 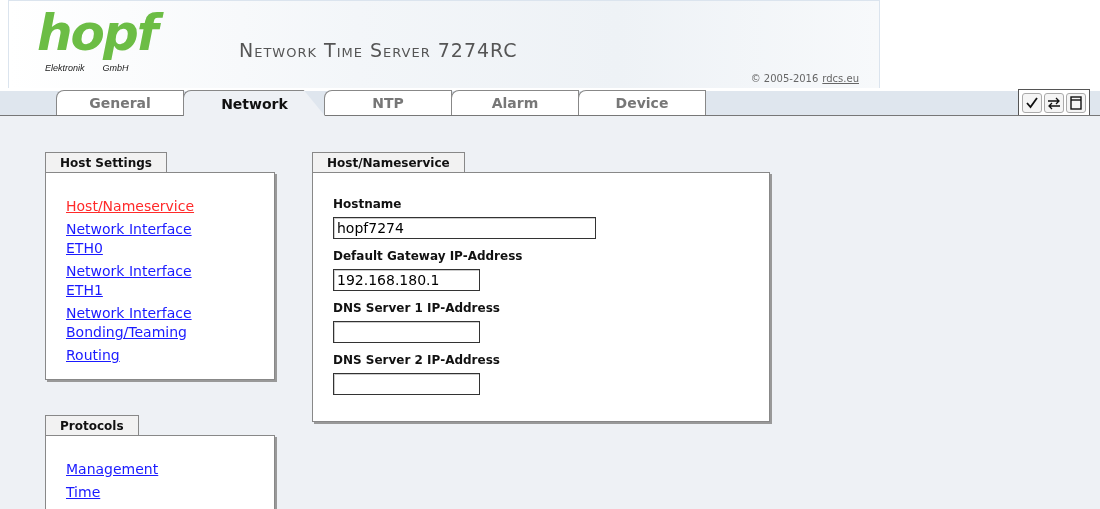 What do you see at coordinates (417, 360) in the screenshot?
I see `field-label: DNS Server 2 IP-Address` at bounding box center [417, 360].